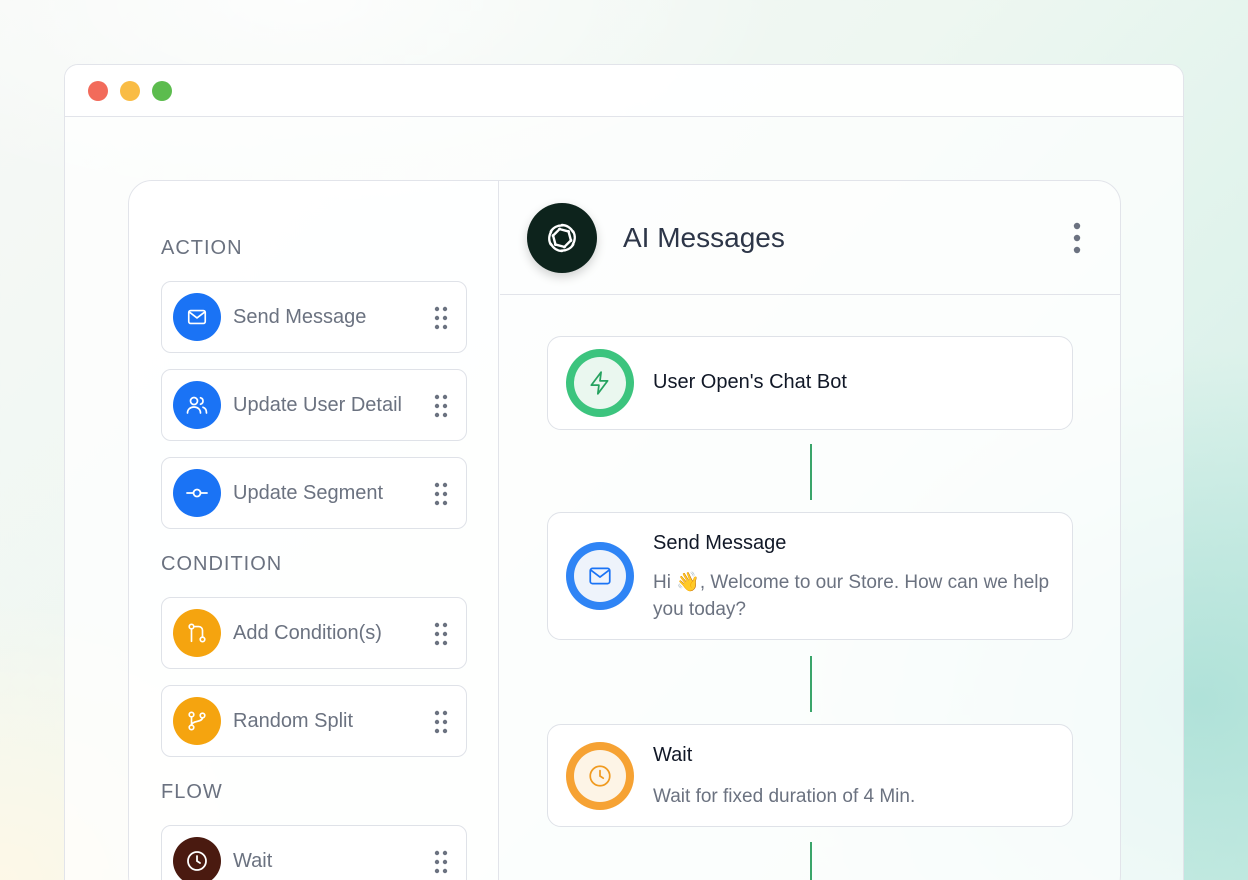 Image resolution: width=1248 pixels, height=880 pixels. Describe the element at coordinates (673, 755) in the screenshot. I see `node-title: Wait` at that location.